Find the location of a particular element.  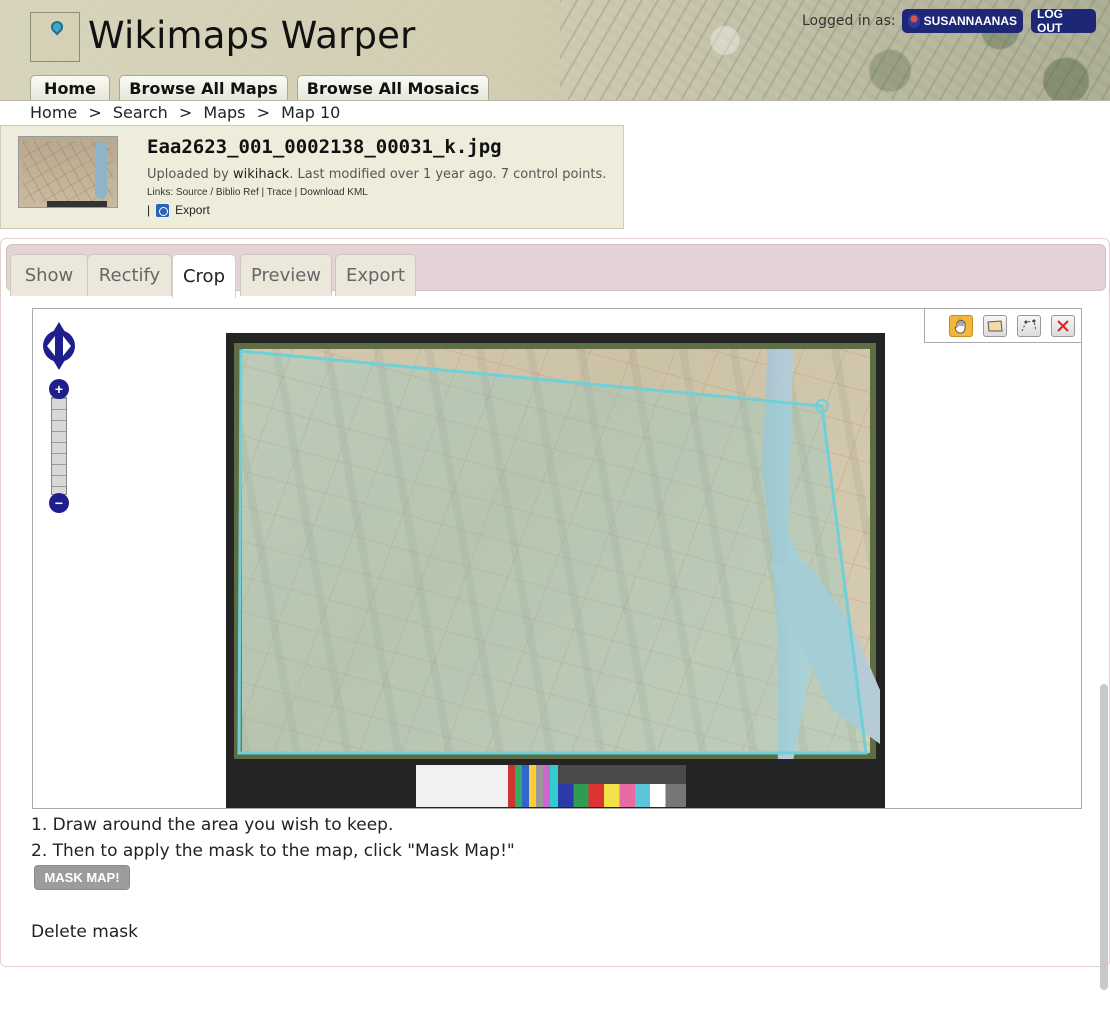

delete-icon is located at coordinates (1063, 326).